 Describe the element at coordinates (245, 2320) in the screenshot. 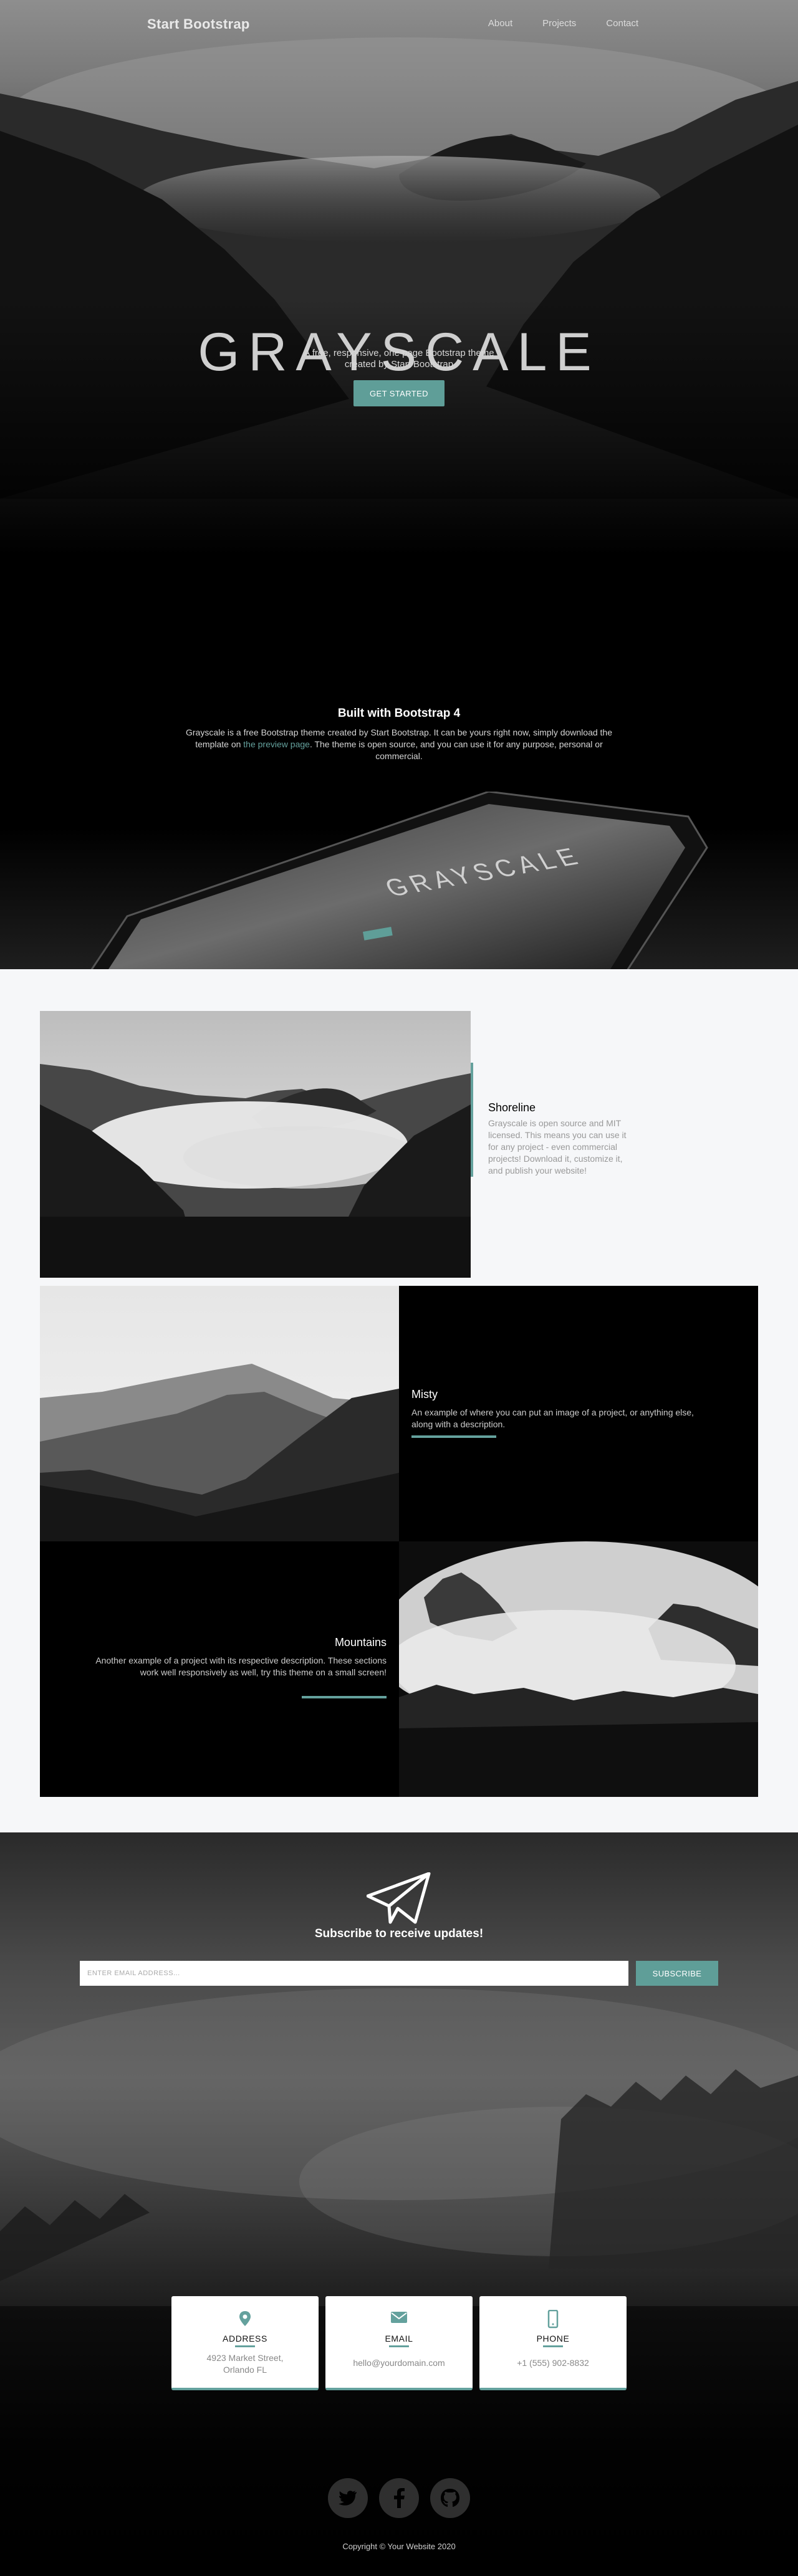

I see `map-marker-icon` at that location.